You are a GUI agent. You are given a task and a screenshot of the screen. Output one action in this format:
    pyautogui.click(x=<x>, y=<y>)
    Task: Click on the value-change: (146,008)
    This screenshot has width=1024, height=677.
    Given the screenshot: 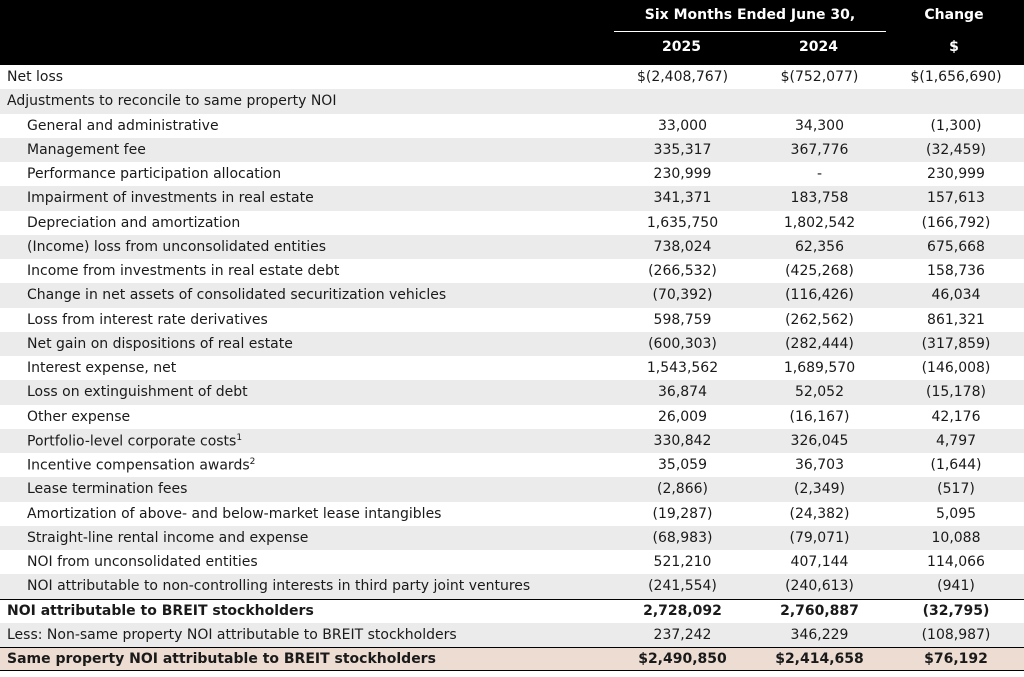 What is the action you would take?
    pyautogui.click(x=956, y=368)
    